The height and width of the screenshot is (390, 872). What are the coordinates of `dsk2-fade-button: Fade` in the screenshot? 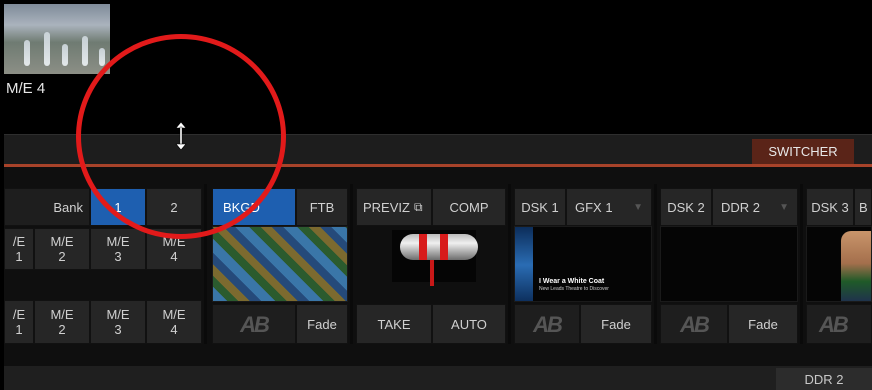 It's located at (763, 324).